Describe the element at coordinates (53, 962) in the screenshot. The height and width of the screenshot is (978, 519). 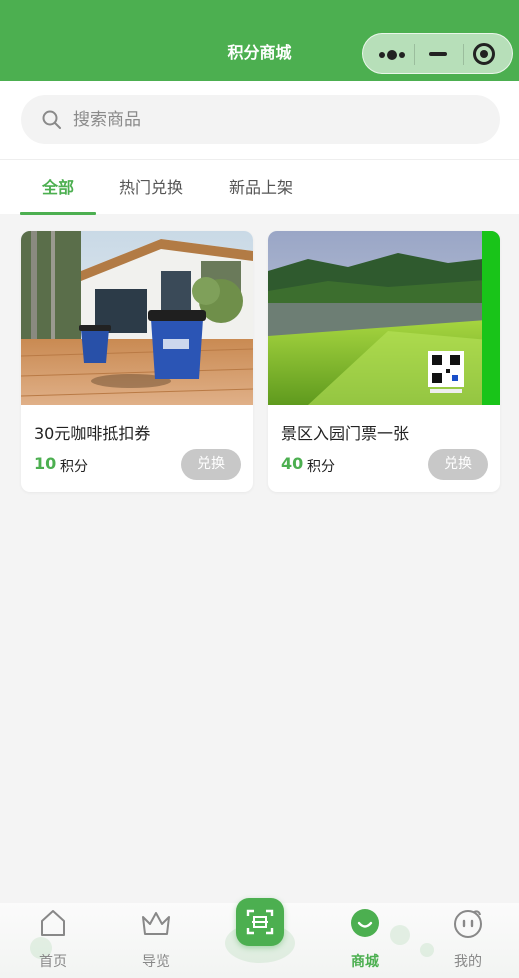
I see `tab-label: 首页` at that location.